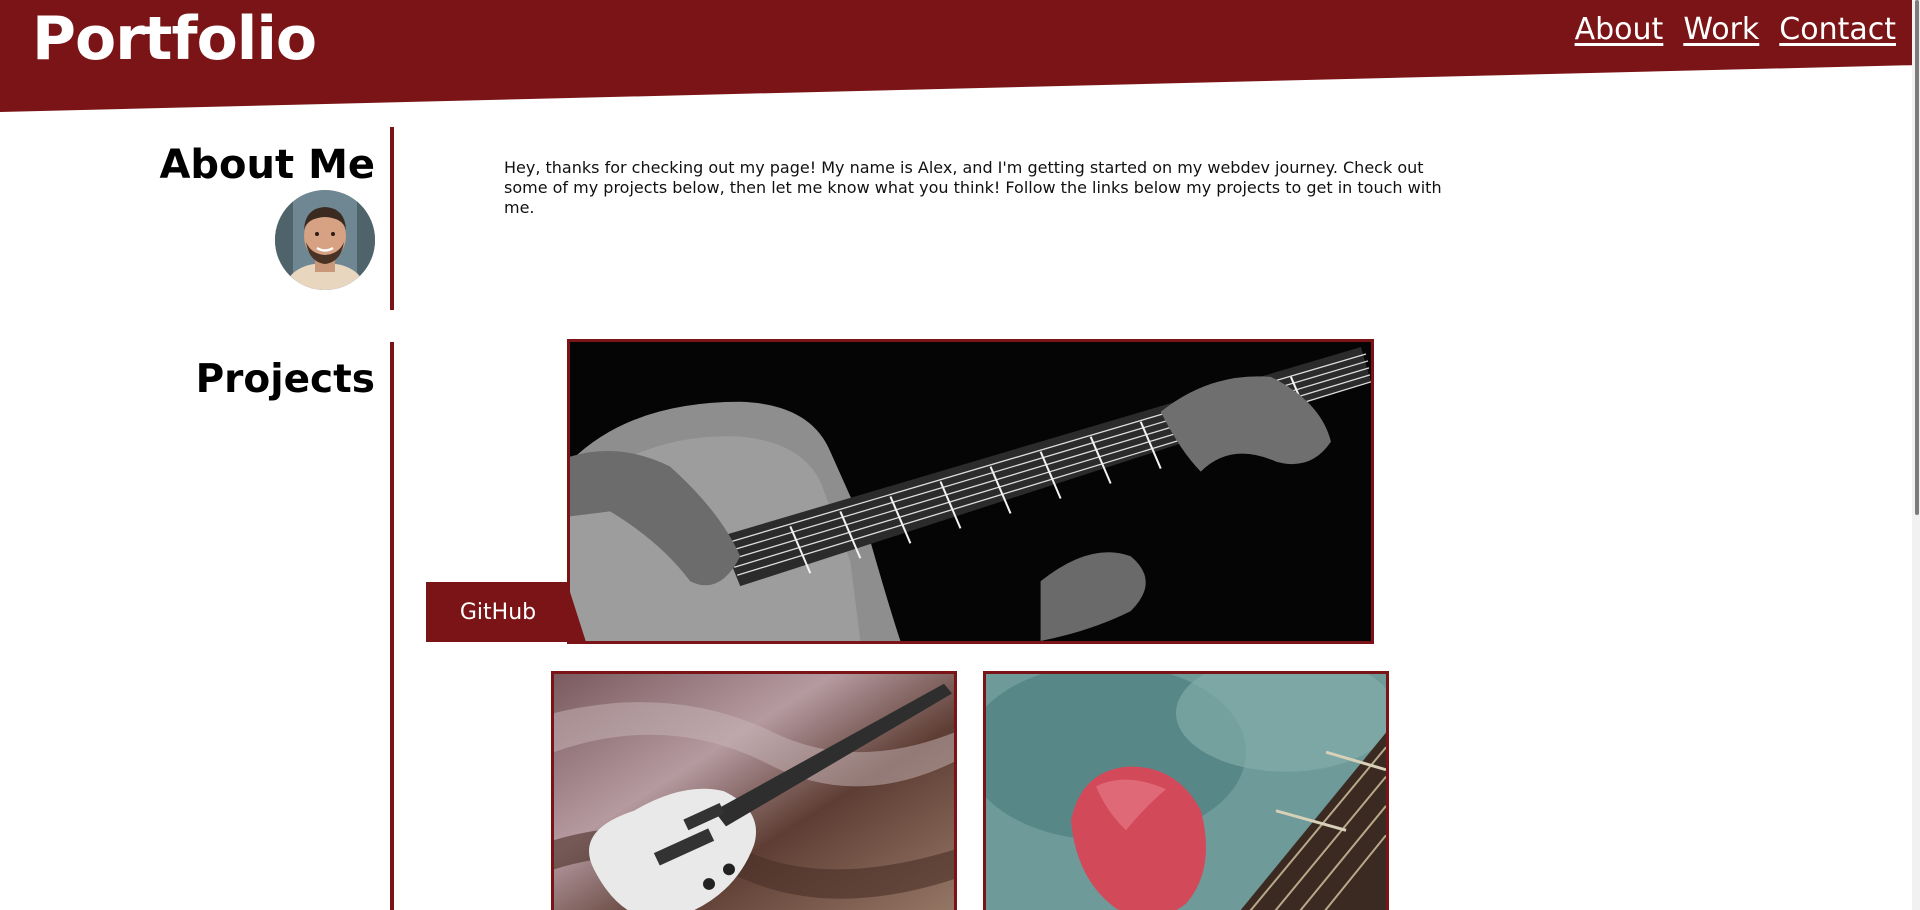 Image resolution: width=1920 pixels, height=910 pixels. What do you see at coordinates (392, 626) in the screenshot?
I see `projects-divider` at bounding box center [392, 626].